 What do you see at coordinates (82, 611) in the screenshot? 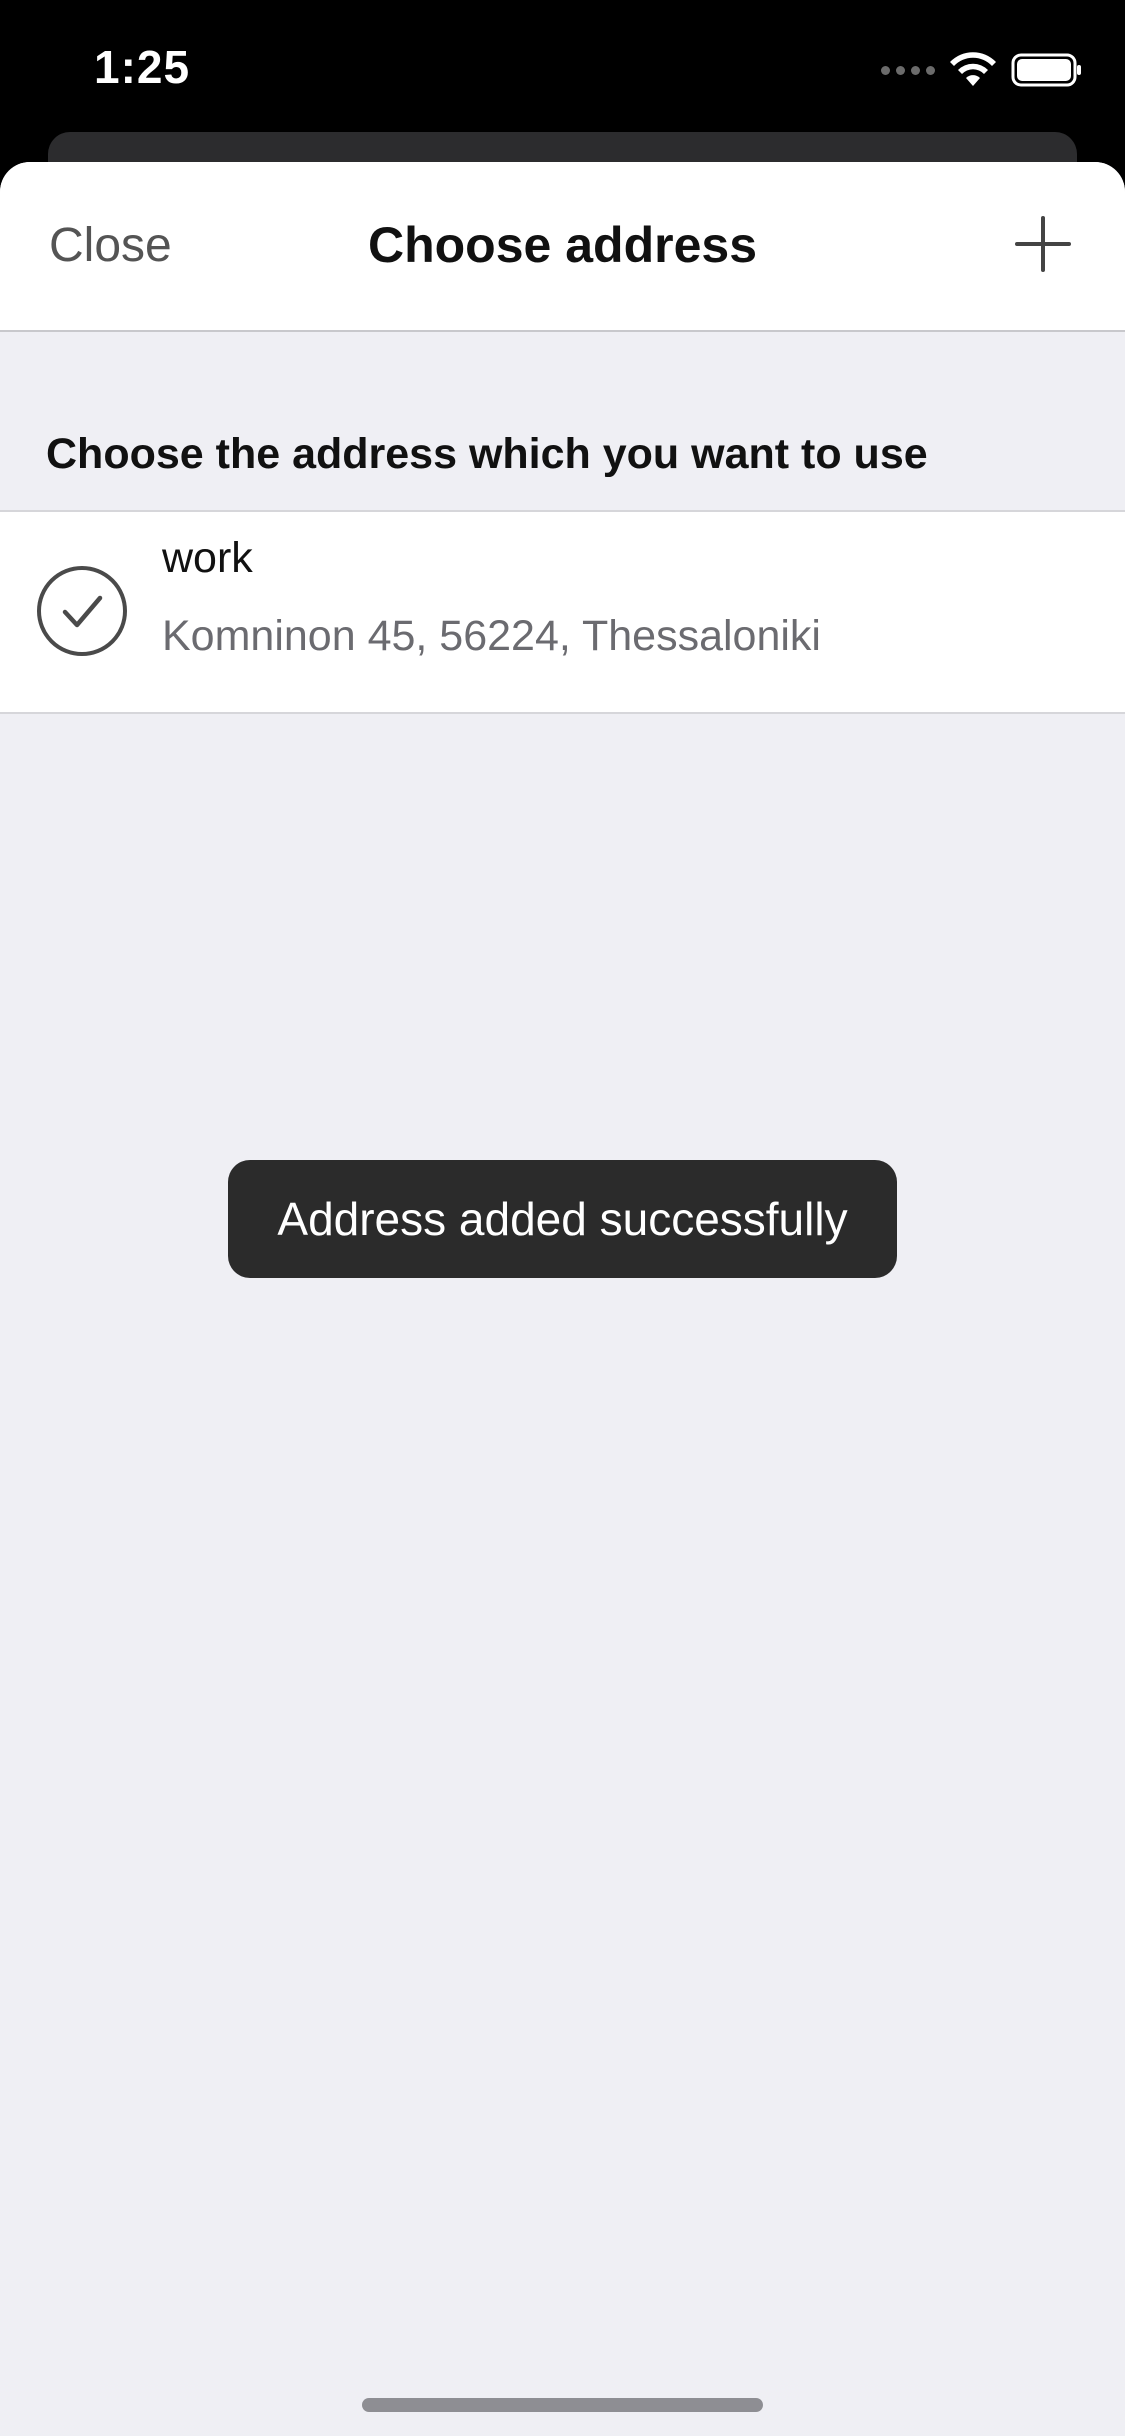
I see `check-circle-icon` at bounding box center [82, 611].